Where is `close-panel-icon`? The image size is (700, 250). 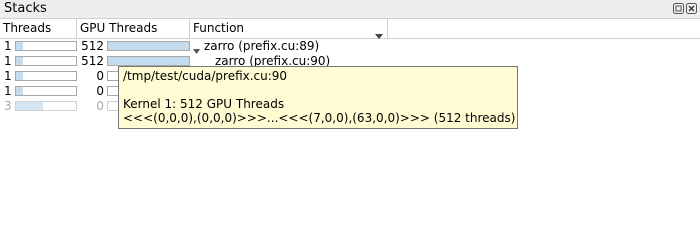
close-panel-icon is located at coordinates (691, 8).